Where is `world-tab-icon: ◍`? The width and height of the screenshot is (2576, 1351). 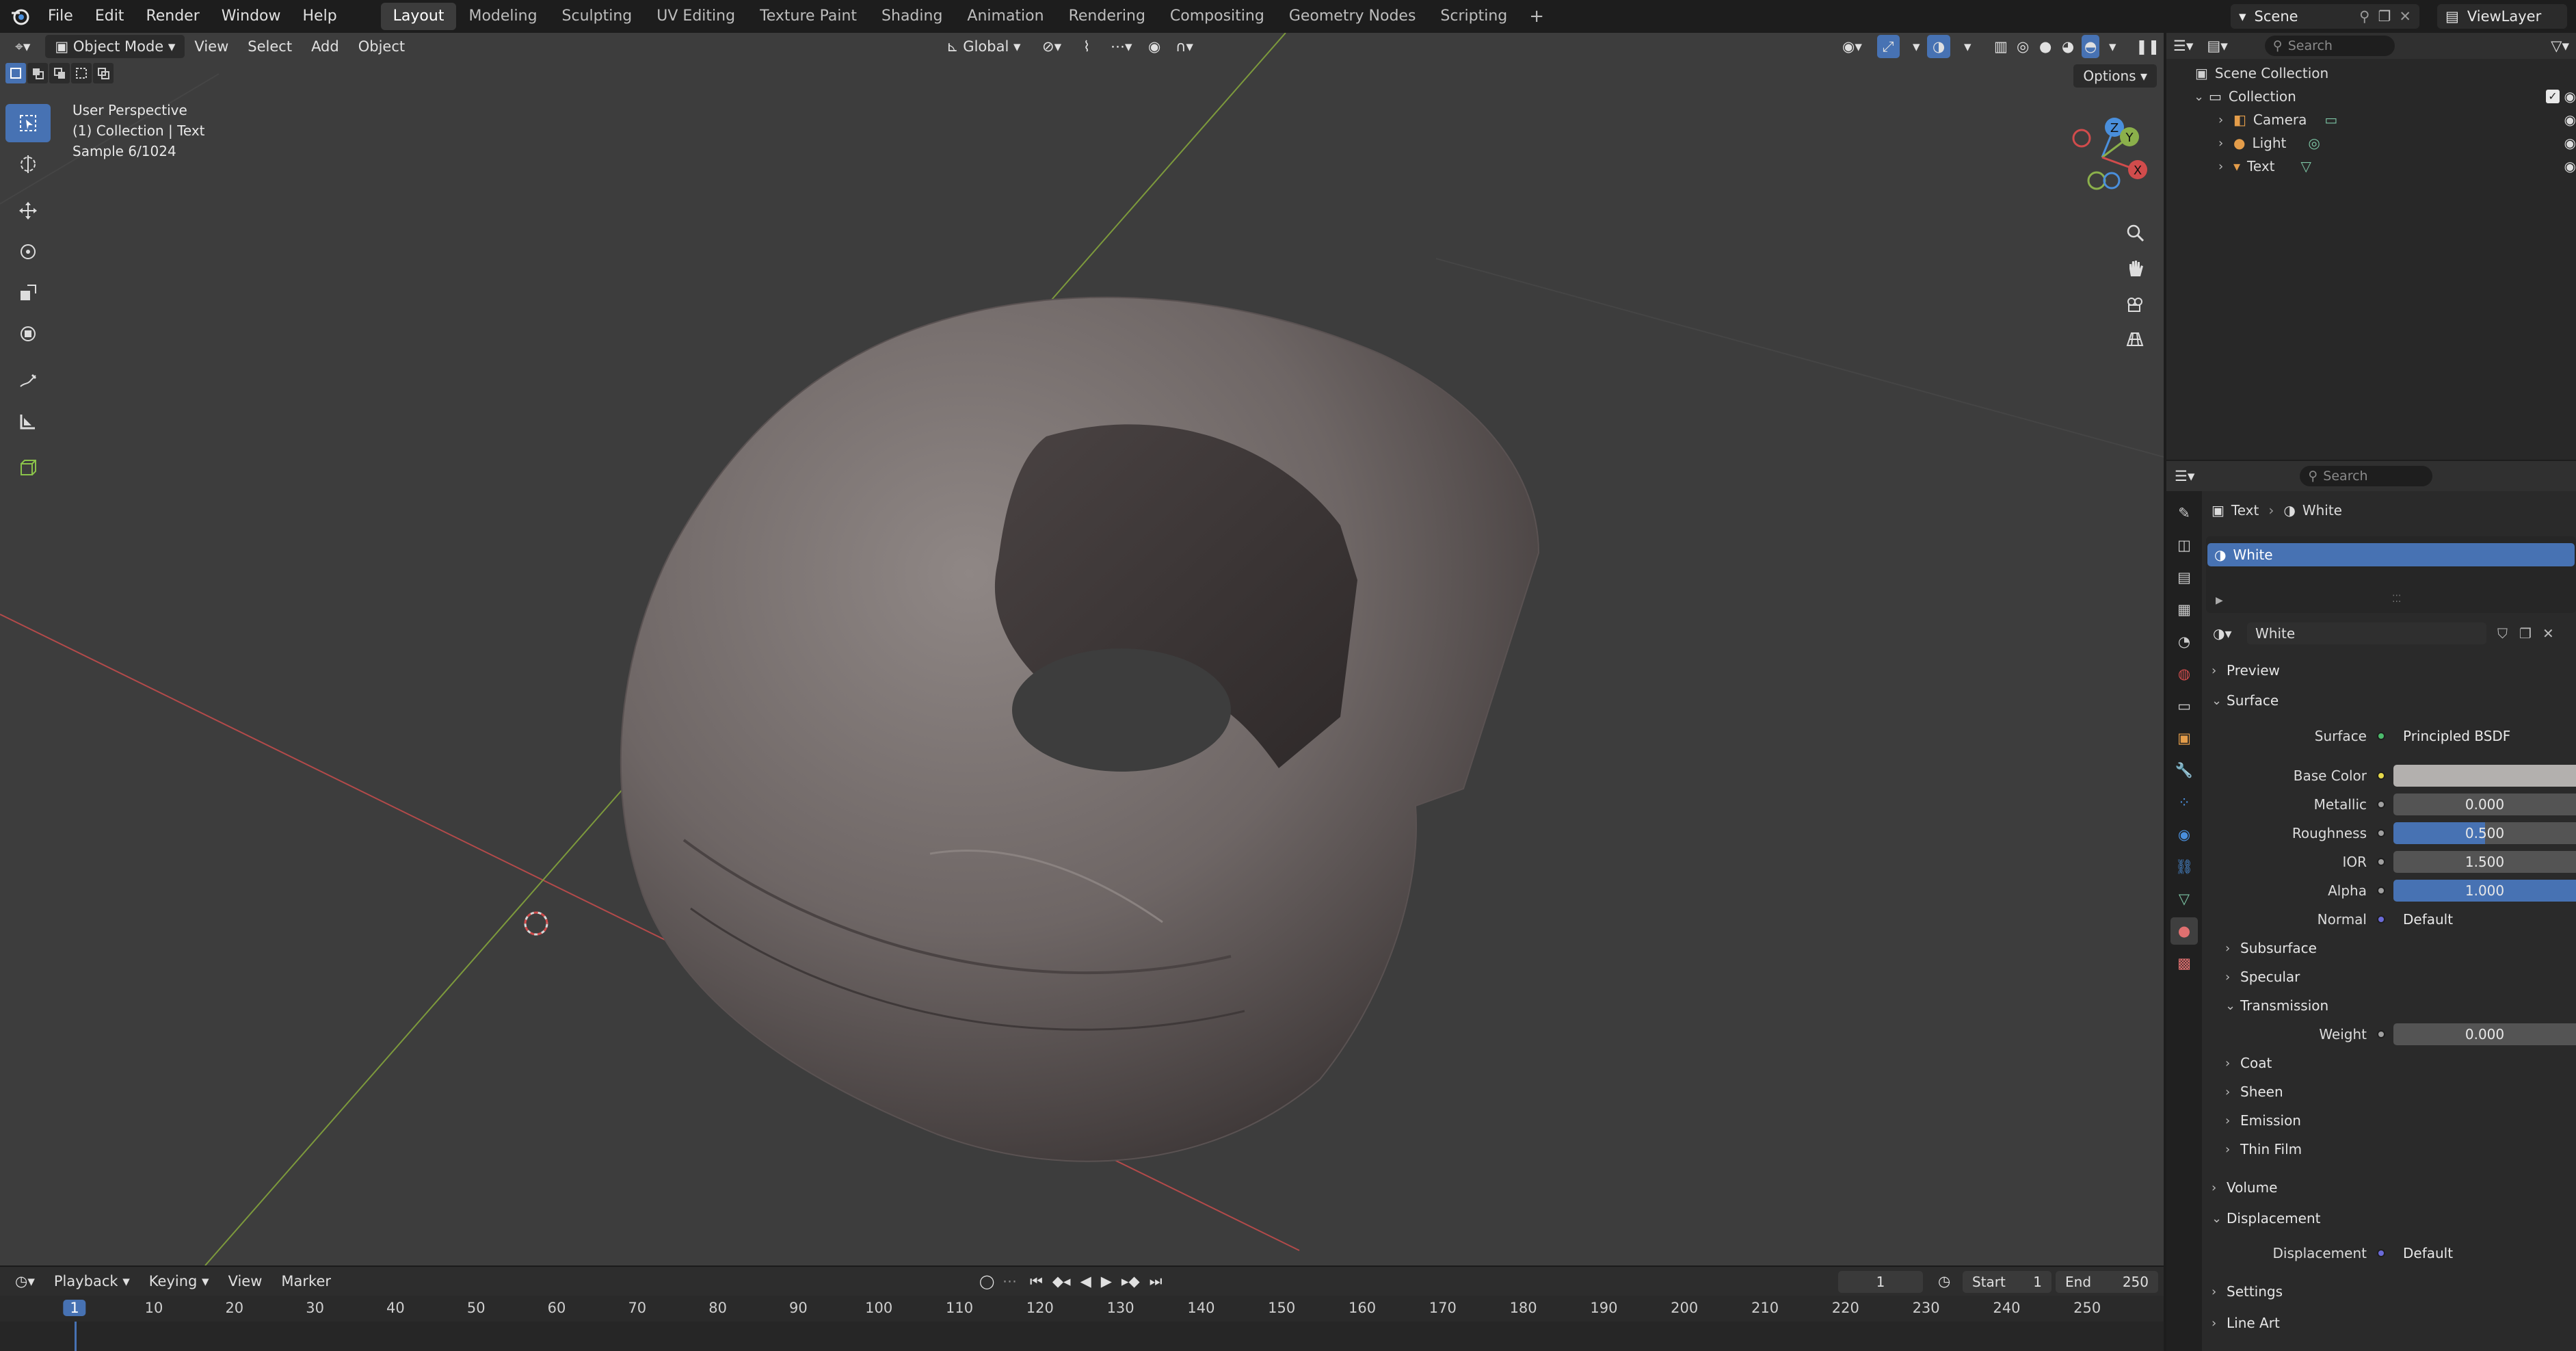
world-tab-icon: ◍ is located at coordinates (2184, 674).